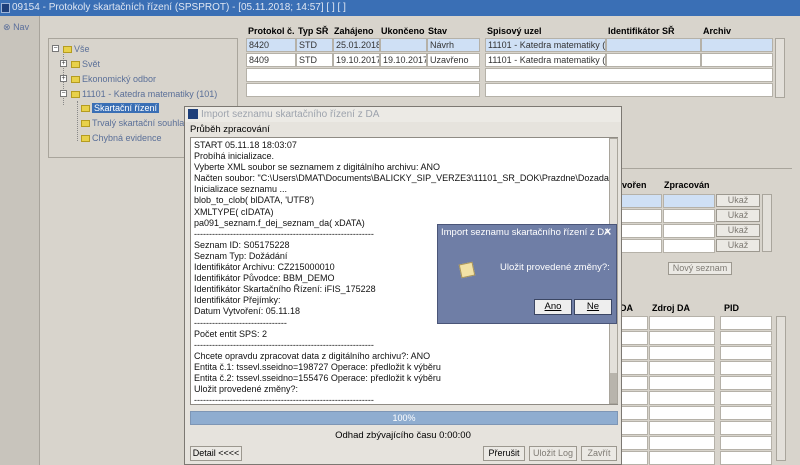  Describe the element at coordinates (687, 185) in the screenshot. I see `col-header-zpracovan: Zpracován` at that location.